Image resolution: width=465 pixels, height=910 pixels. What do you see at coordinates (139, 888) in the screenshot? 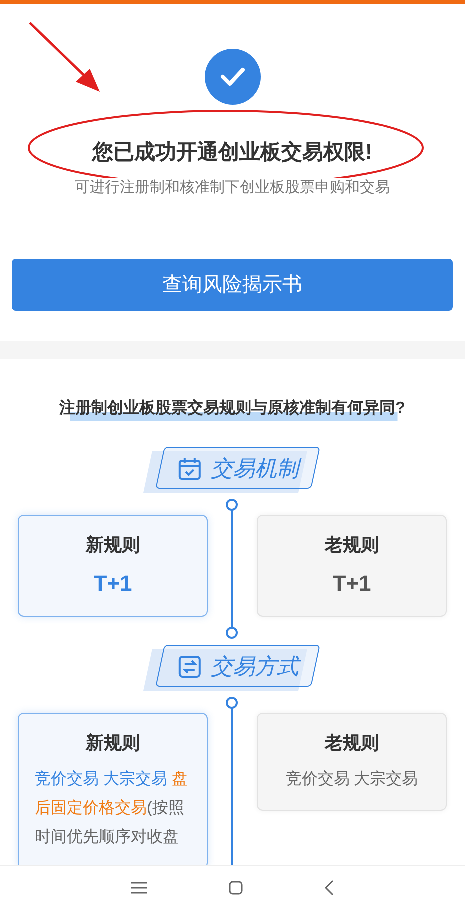
I see `menu-icon` at bounding box center [139, 888].